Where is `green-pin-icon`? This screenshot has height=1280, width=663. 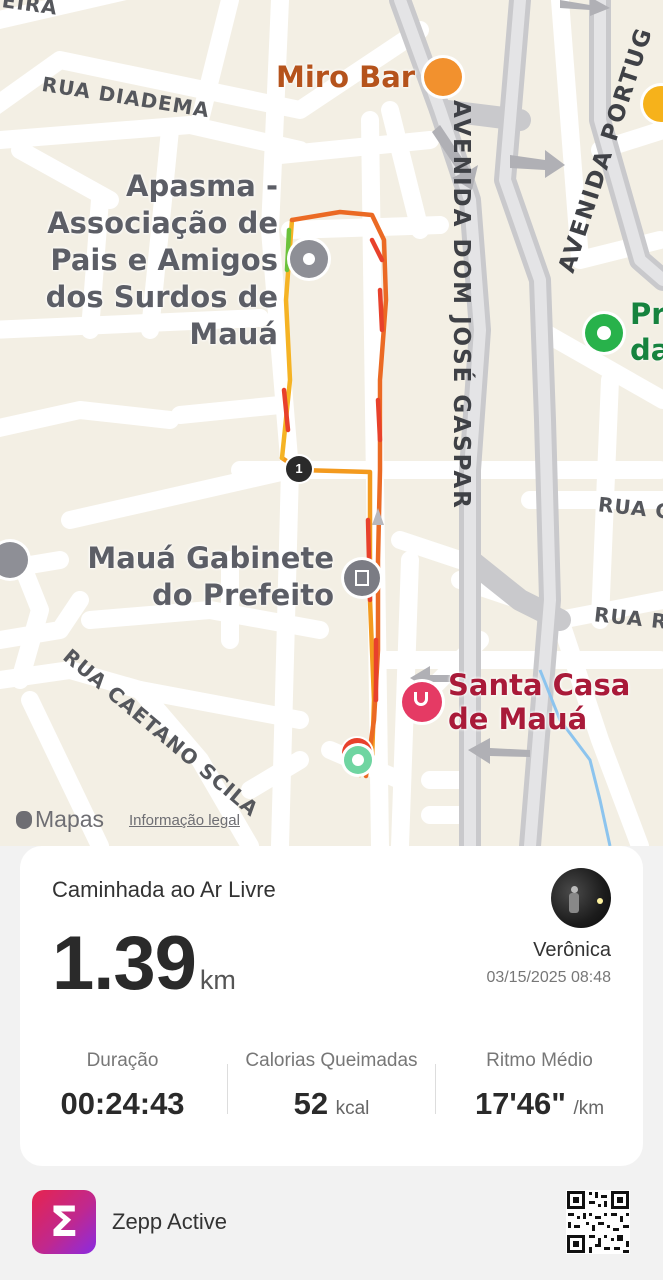 green-pin-icon is located at coordinates (604, 333).